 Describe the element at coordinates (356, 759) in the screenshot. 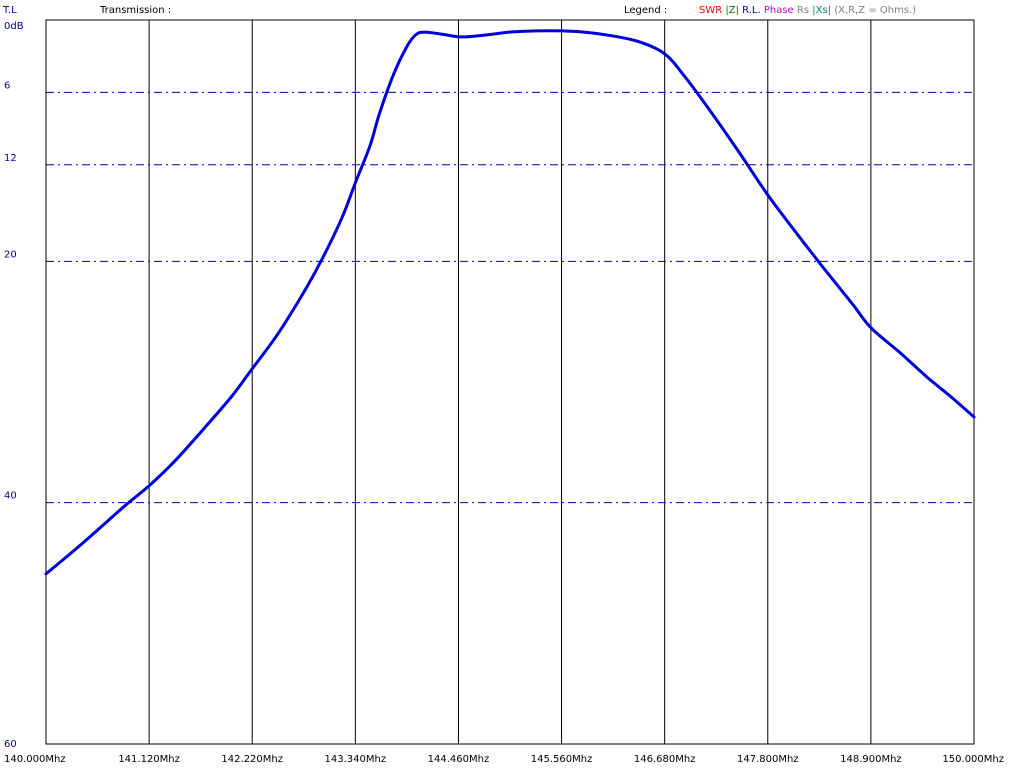

I see `x-tick-label: 143.340Mhz` at that location.